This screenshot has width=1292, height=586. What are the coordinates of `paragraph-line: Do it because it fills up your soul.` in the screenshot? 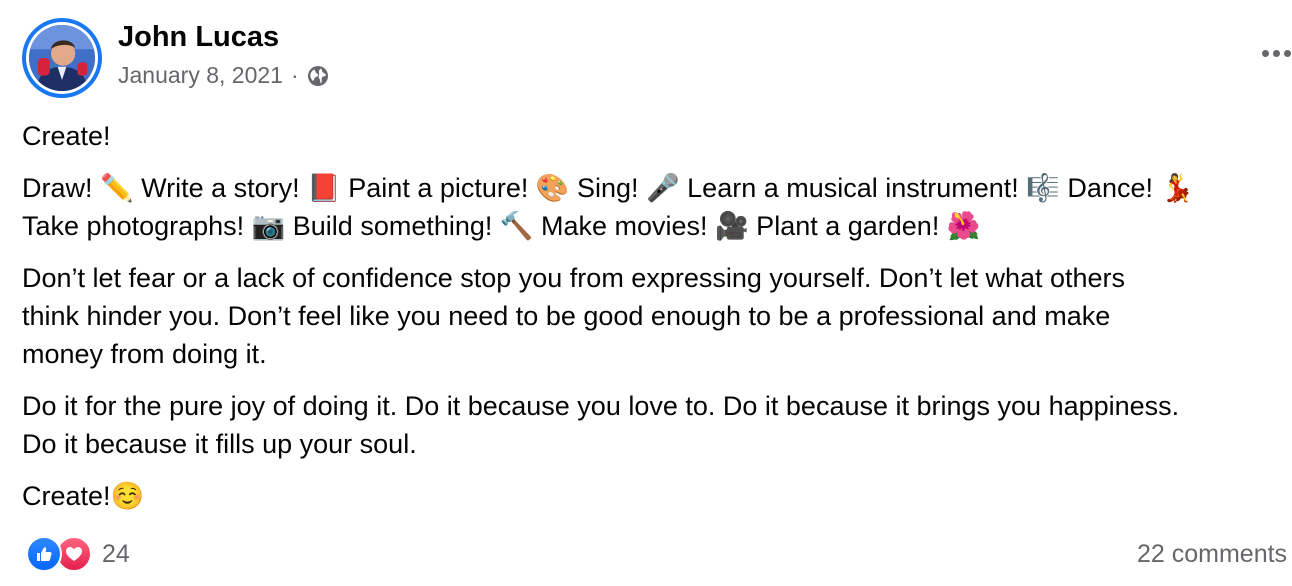 It's located at (219, 444).